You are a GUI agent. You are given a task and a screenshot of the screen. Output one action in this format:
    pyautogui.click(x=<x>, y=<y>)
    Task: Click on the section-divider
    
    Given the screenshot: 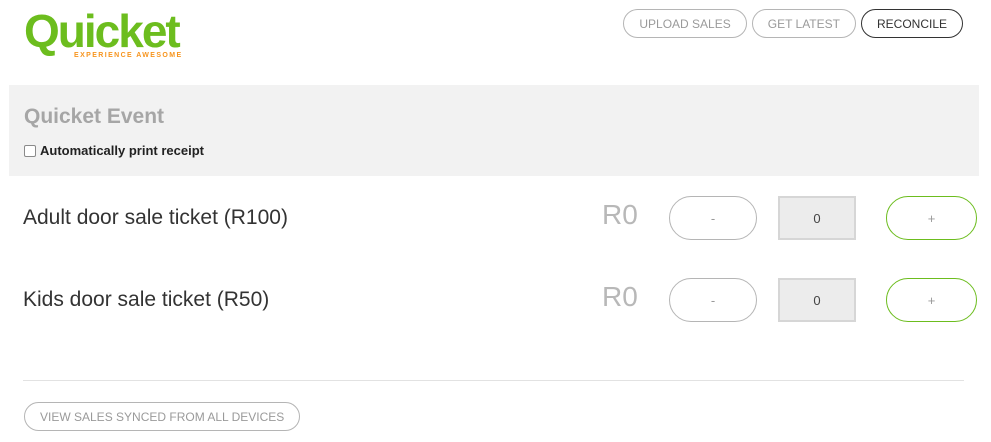 What is the action you would take?
    pyautogui.click(x=493, y=380)
    